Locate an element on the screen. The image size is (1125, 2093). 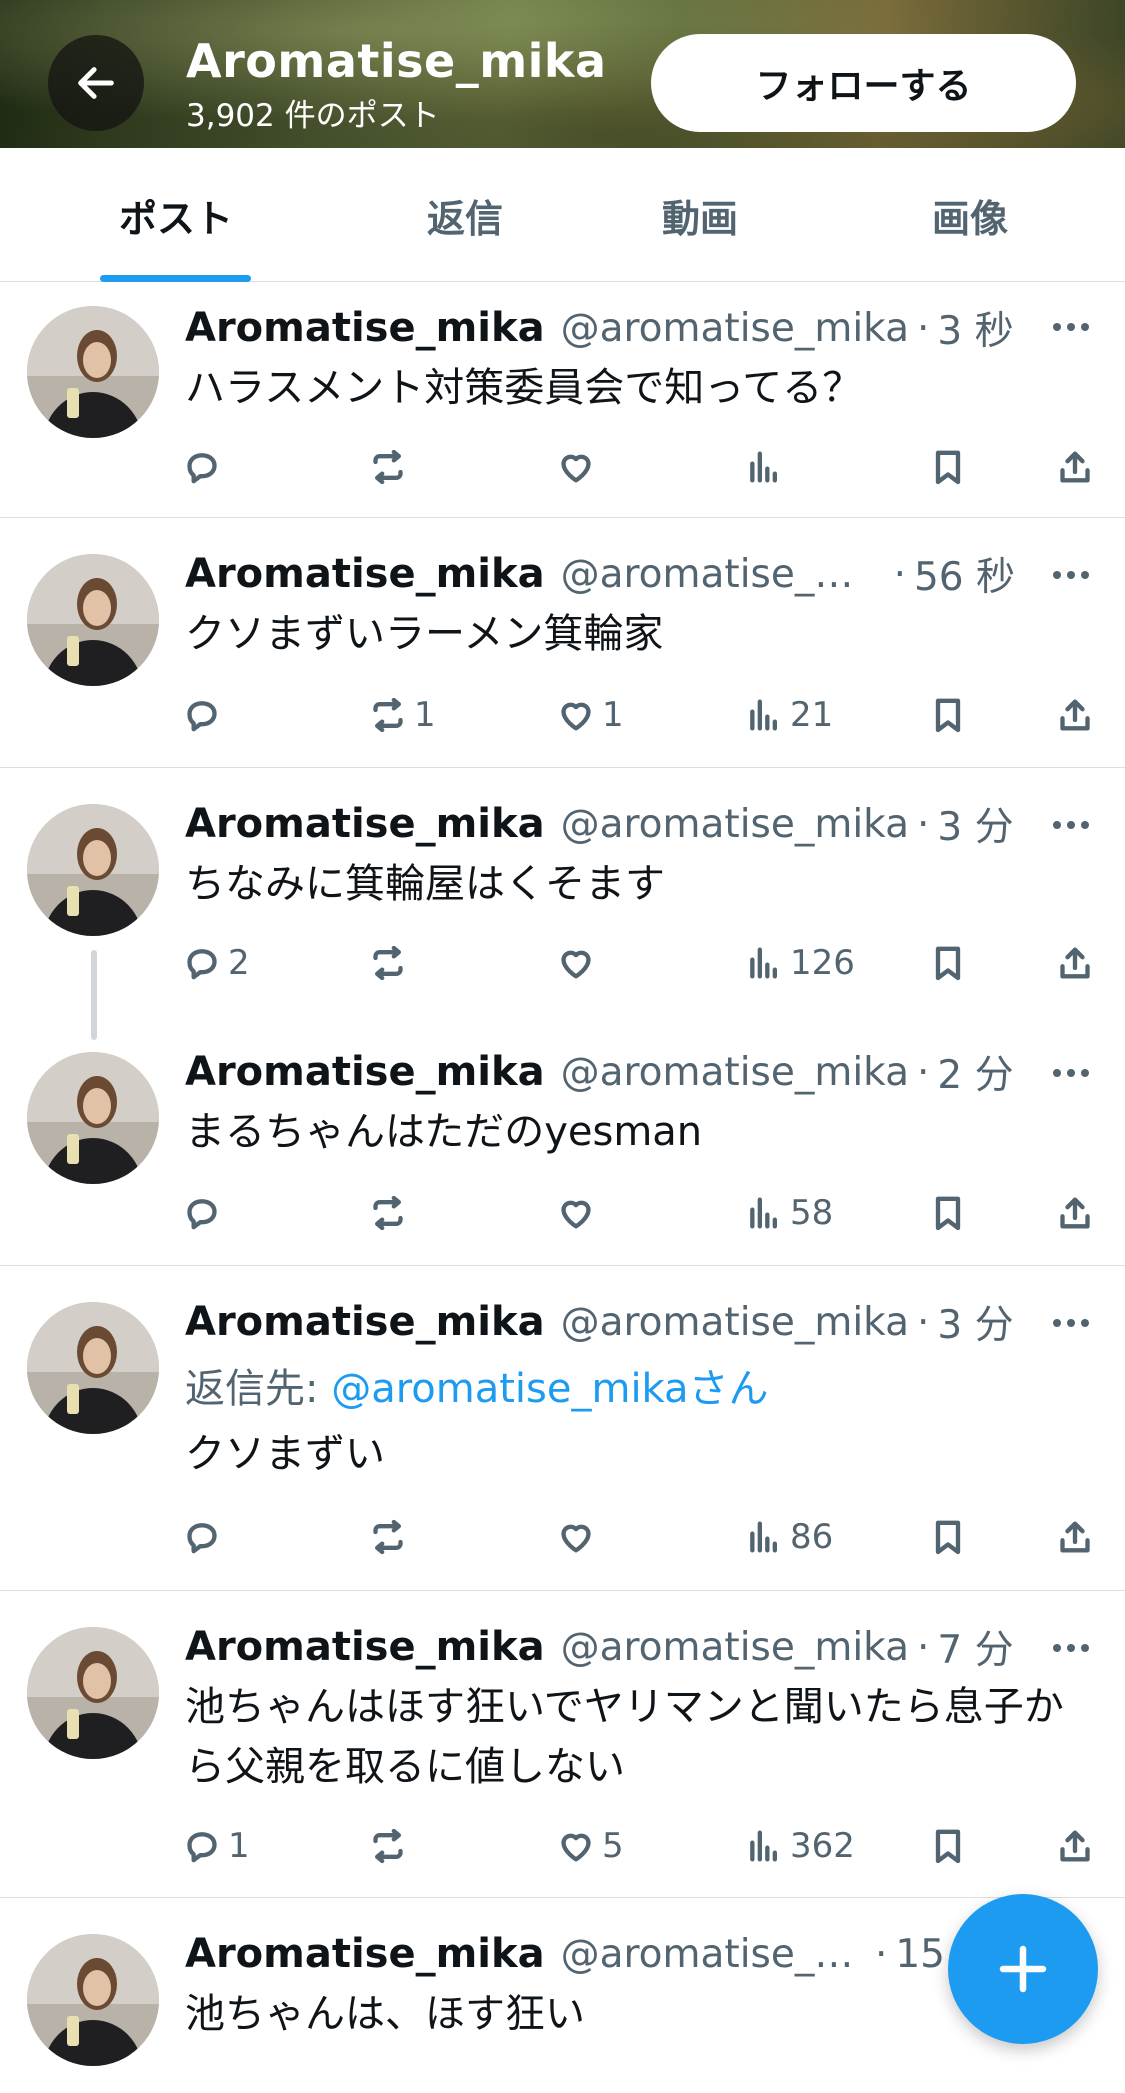
post-text: 池ちゃんは、ほす狂い is located at coordinates (385, 2014).